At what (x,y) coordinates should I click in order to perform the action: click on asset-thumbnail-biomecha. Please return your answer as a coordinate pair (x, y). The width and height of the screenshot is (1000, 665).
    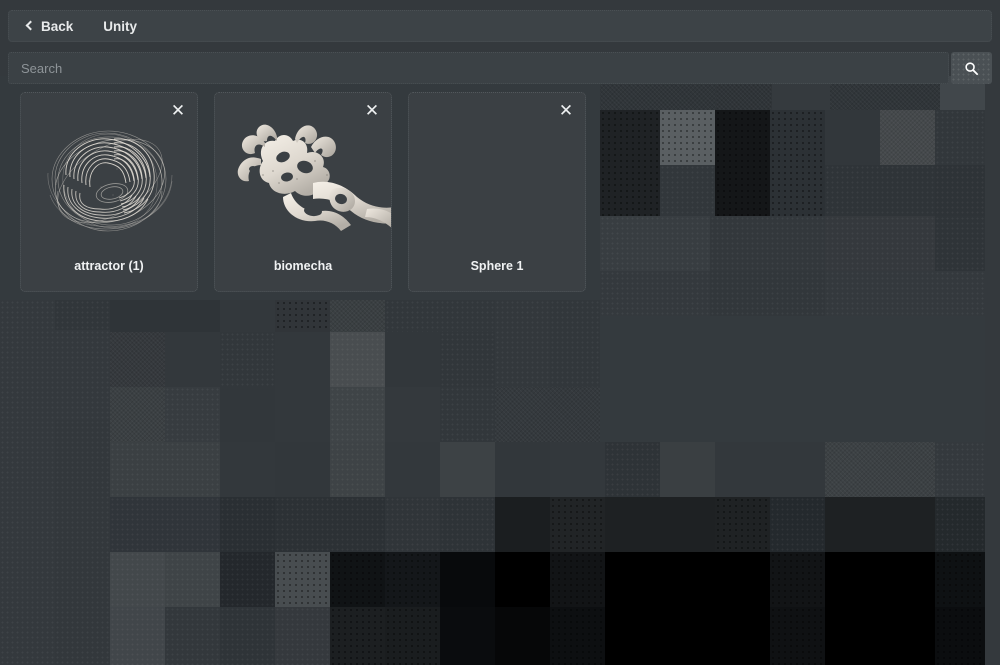
    Looking at the image, I should click on (303, 184).